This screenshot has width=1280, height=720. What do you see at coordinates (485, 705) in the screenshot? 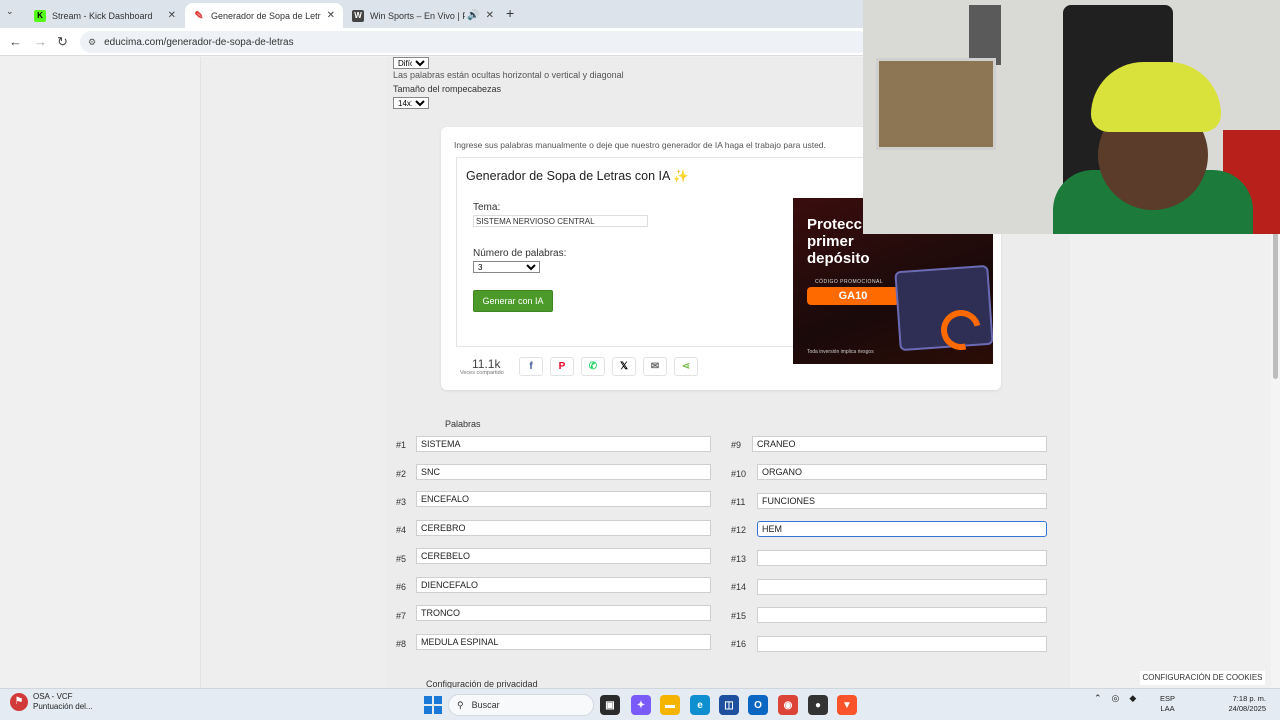
I see `search-placeholder: Buscar` at bounding box center [485, 705].